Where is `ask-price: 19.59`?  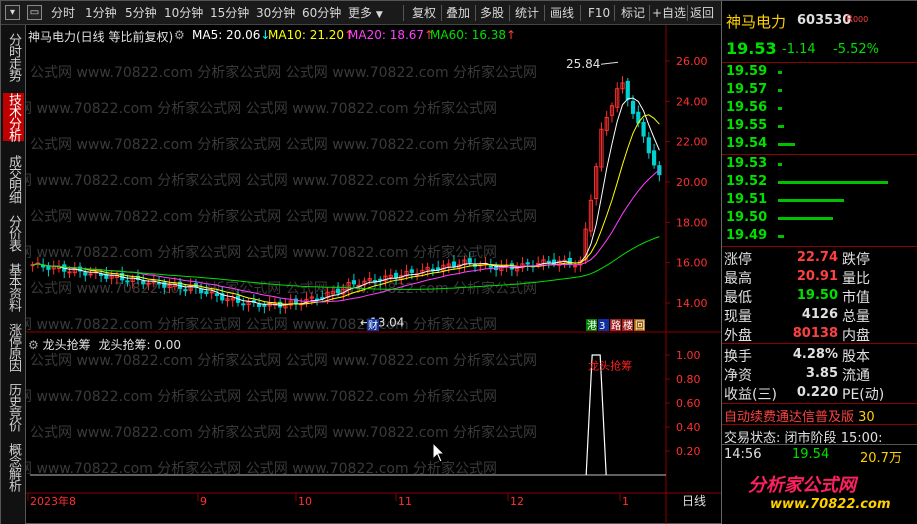
ask-price: 19.59 is located at coordinates (746, 71).